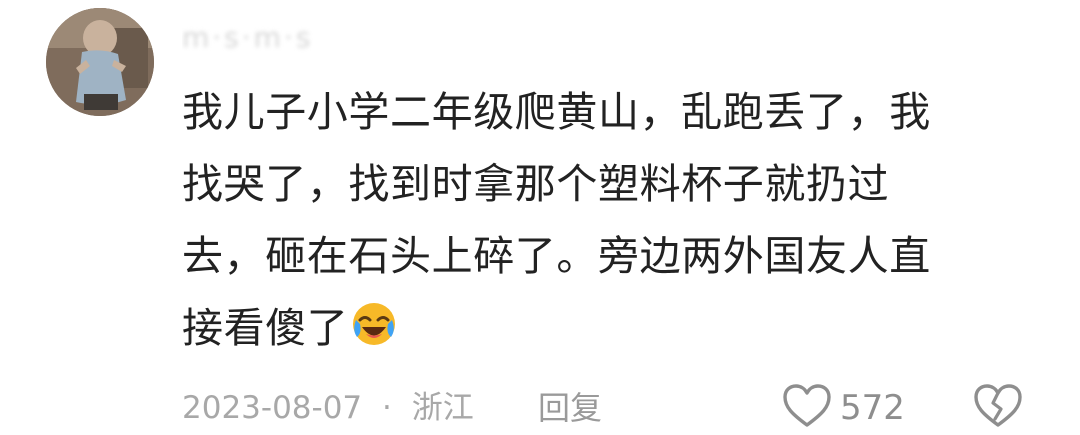 This screenshot has height=435, width=1080. What do you see at coordinates (272, 408) in the screenshot?
I see `comment-date: 2023-08-07` at bounding box center [272, 408].